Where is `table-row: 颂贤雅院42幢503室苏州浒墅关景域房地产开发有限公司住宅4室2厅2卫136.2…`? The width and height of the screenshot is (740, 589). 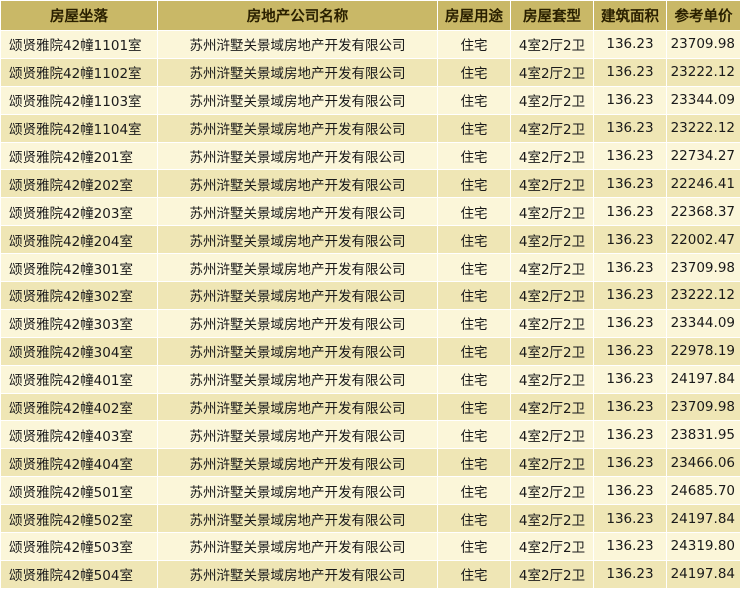
table-row: 颂贤雅院42幢503室苏州浒墅关景域房地产开发有限公司住宅4室2厅2卫136.2… is located at coordinates (370, 547).